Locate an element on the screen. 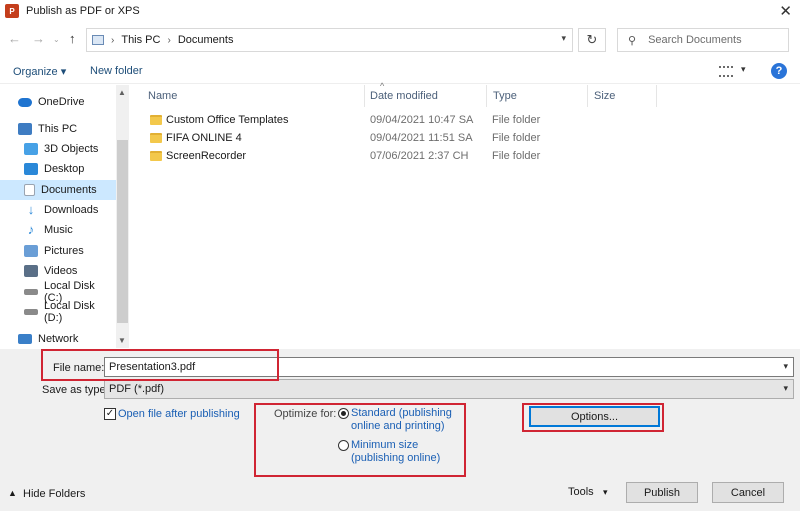 This screenshot has width=800, height=511. title-bar: P Publish as PDF or XPS ✕ is located at coordinates (400, 11).